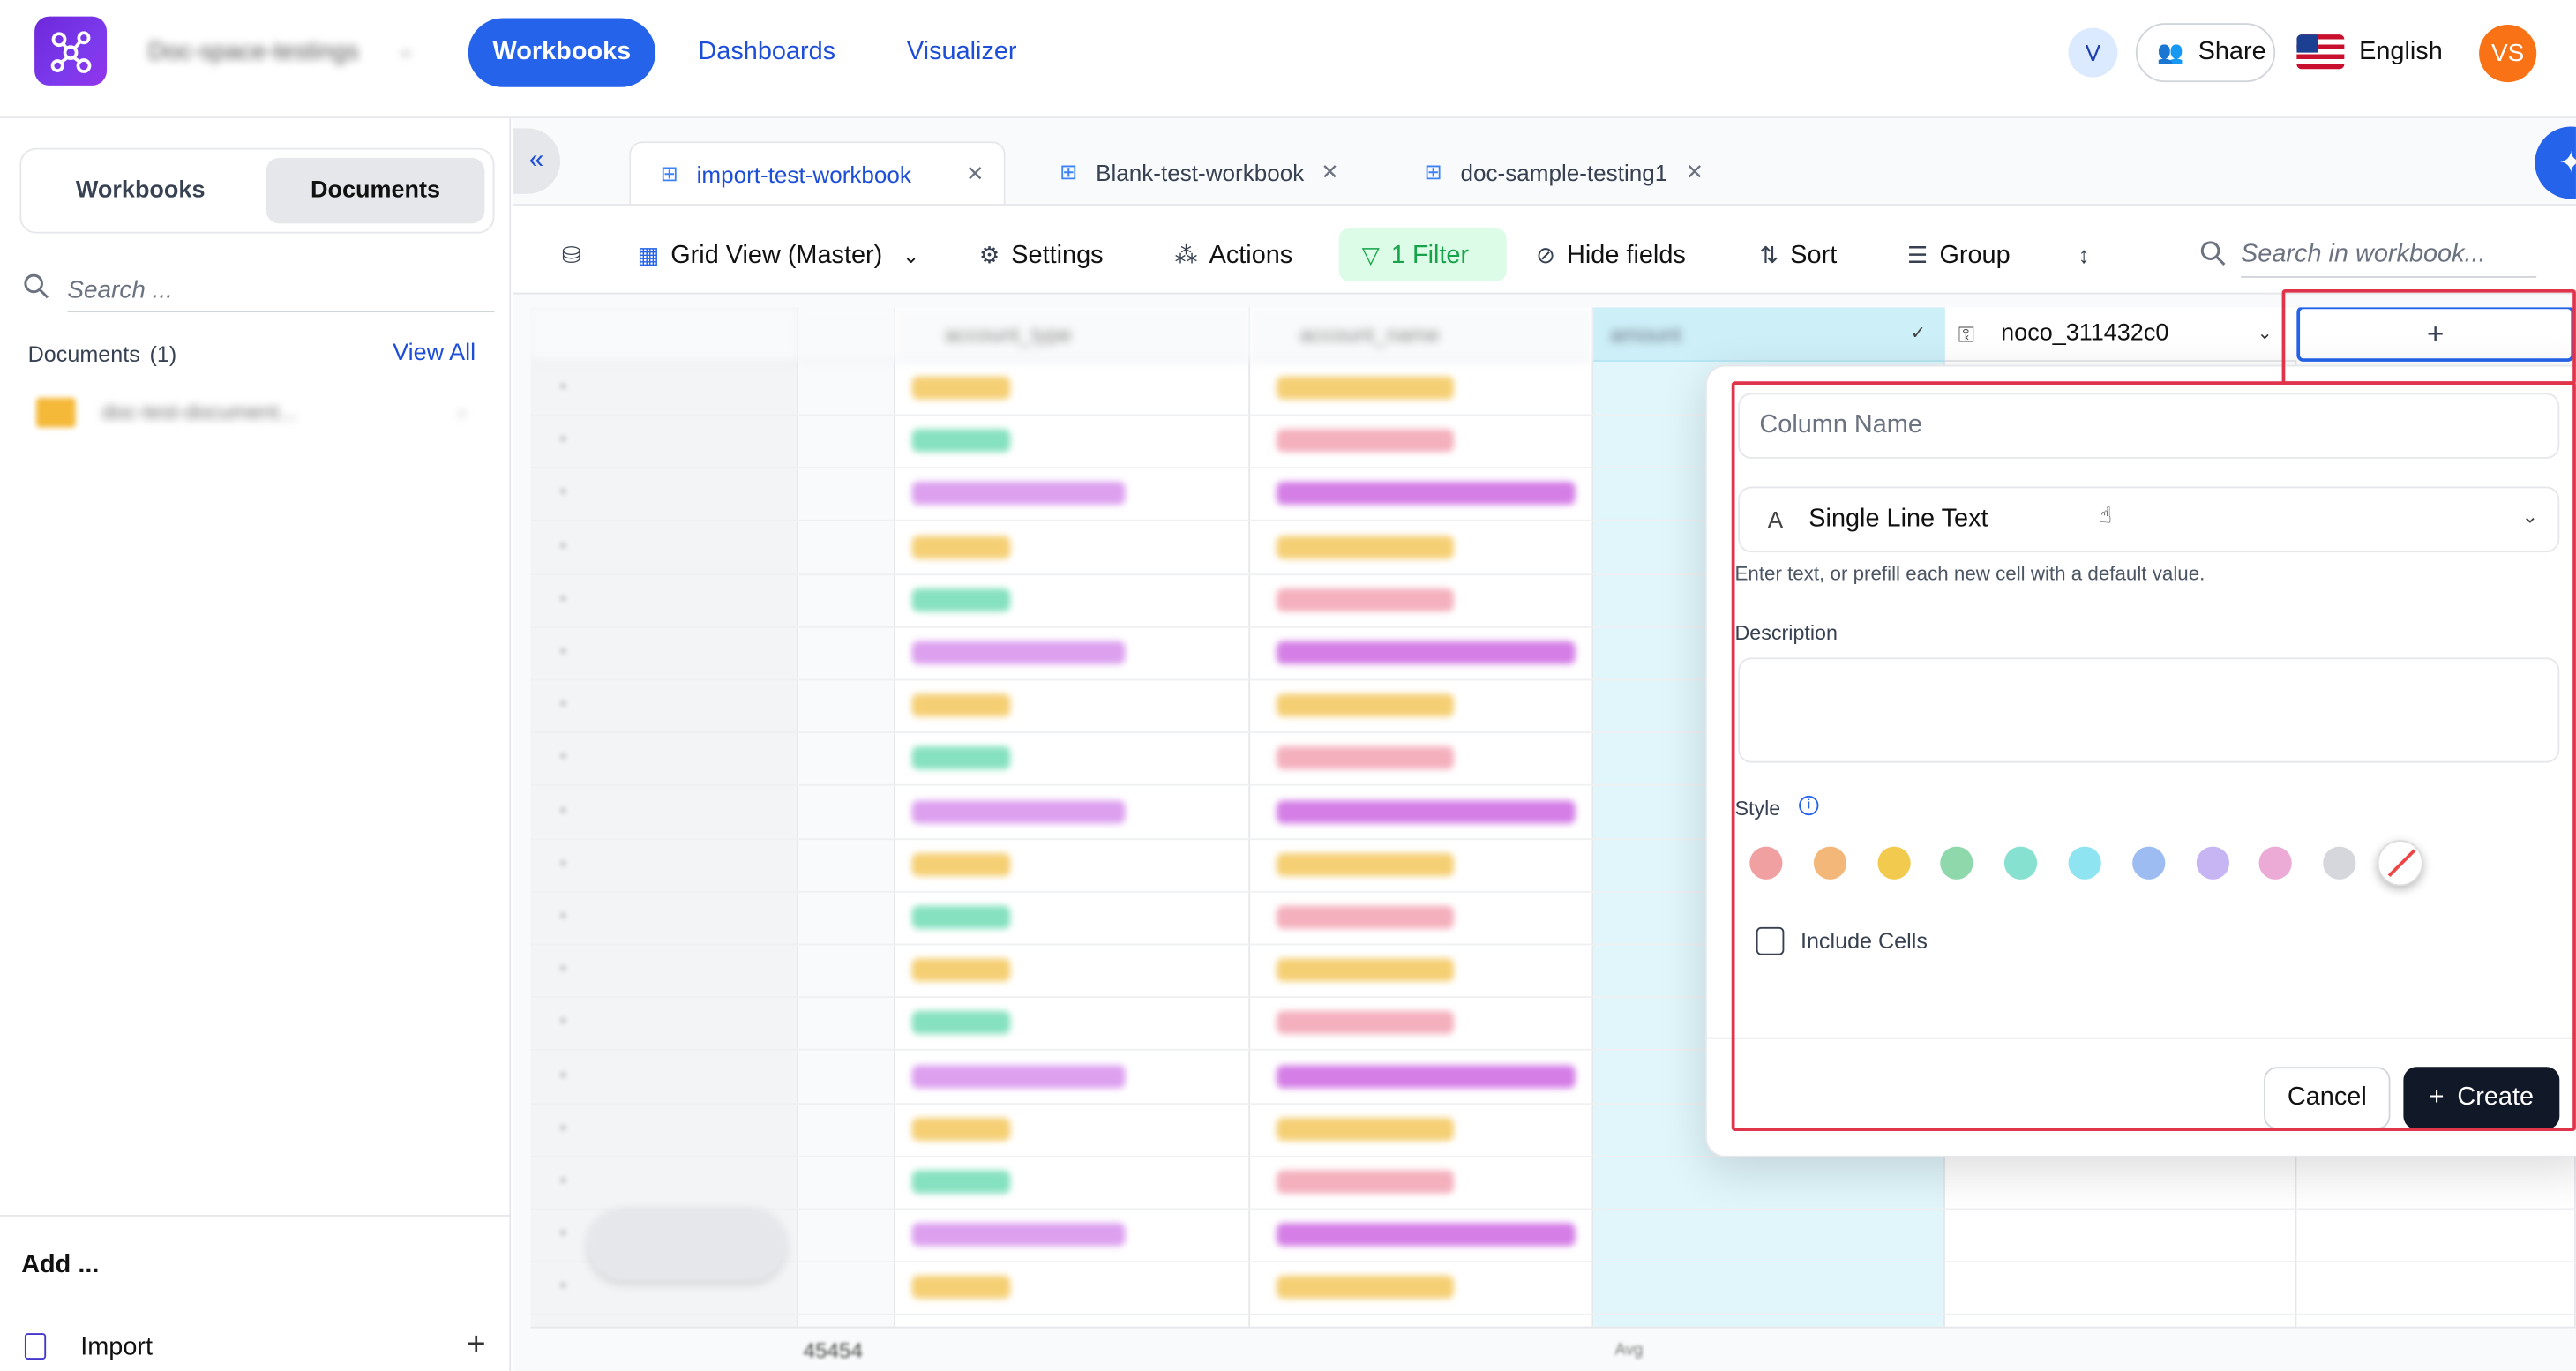 The height and width of the screenshot is (1371, 2576). What do you see at coordinates (462, 412) in the screenshot?
I see `chevron-right-icon: ›` at bounding box center [462, 412].